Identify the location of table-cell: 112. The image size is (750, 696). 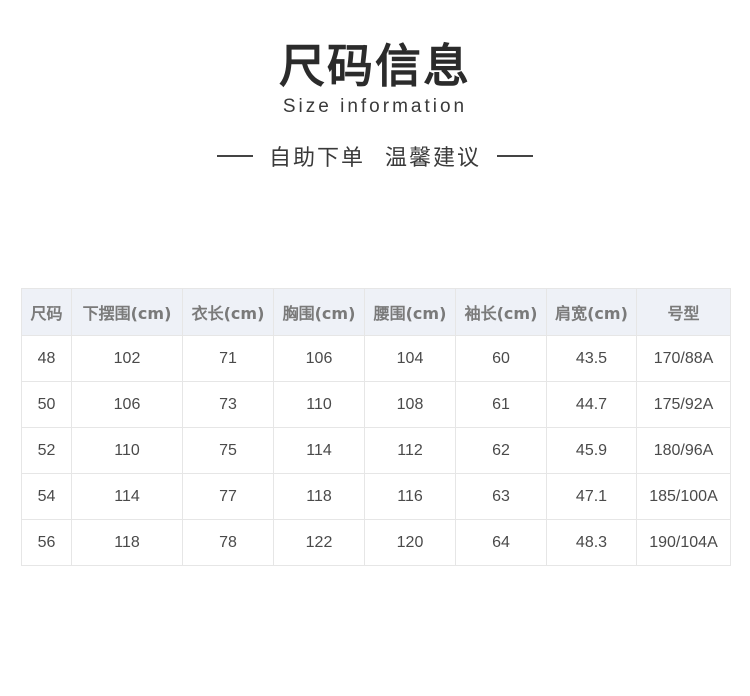
(410, 450).